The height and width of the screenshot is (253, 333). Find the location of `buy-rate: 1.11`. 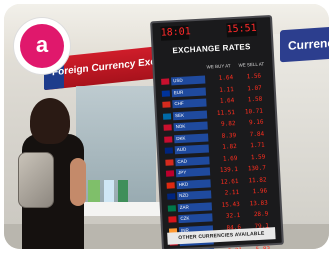

buy-rate: 1.11 is located at coordinates (226, 89).